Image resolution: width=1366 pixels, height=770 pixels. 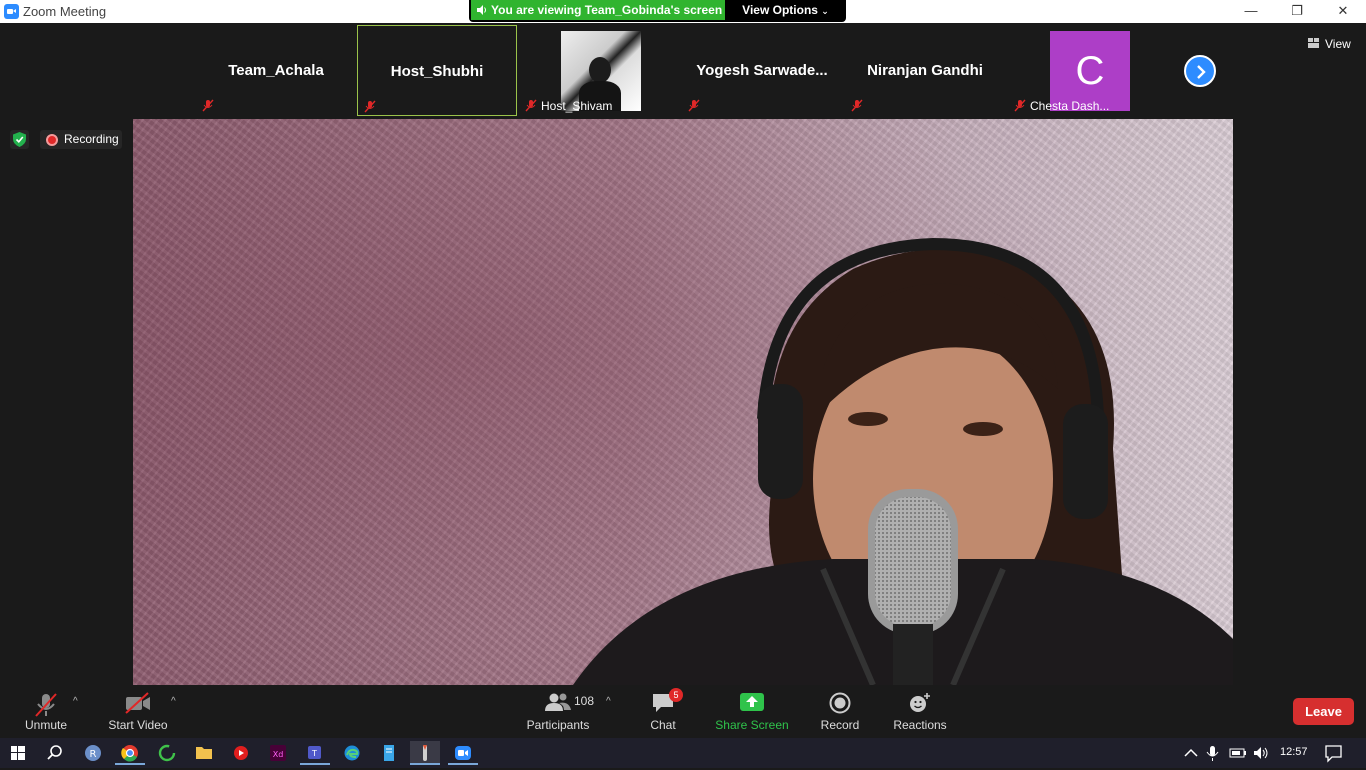 What do you see at coordinates (137, 703) in the screenshot?
I see `video-off-icon` at bounding box center [137, 703].